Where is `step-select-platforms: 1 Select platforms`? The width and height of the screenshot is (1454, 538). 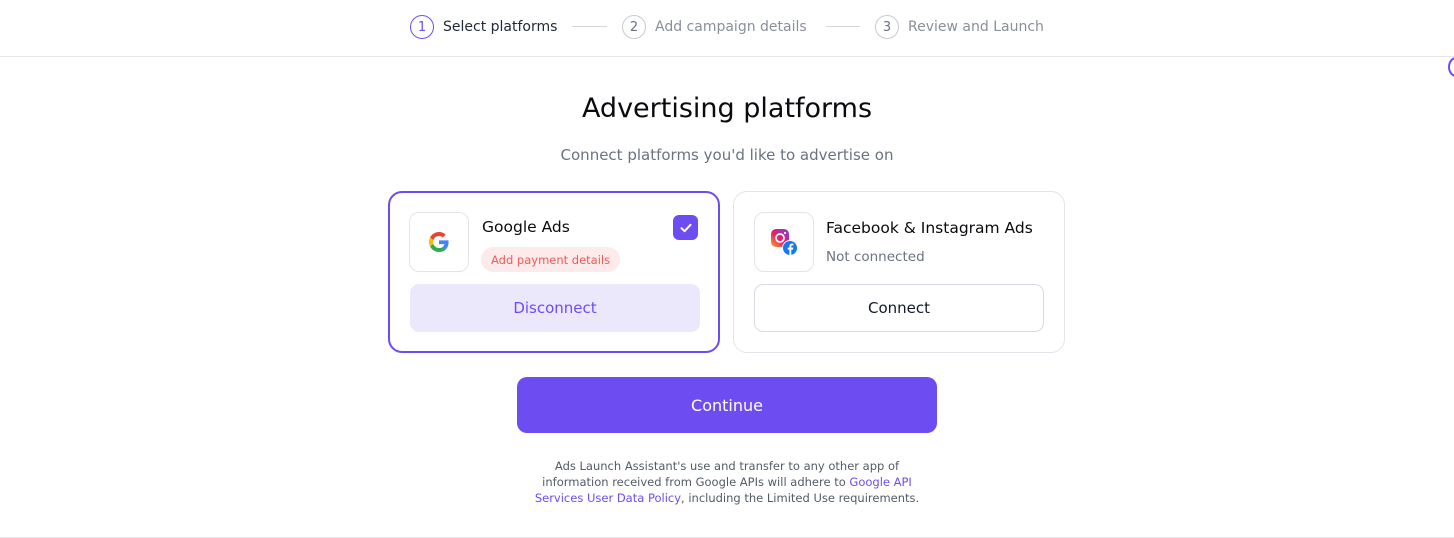 step-select-platforms: 1 Select platforms is located at coordinates (483, 27).